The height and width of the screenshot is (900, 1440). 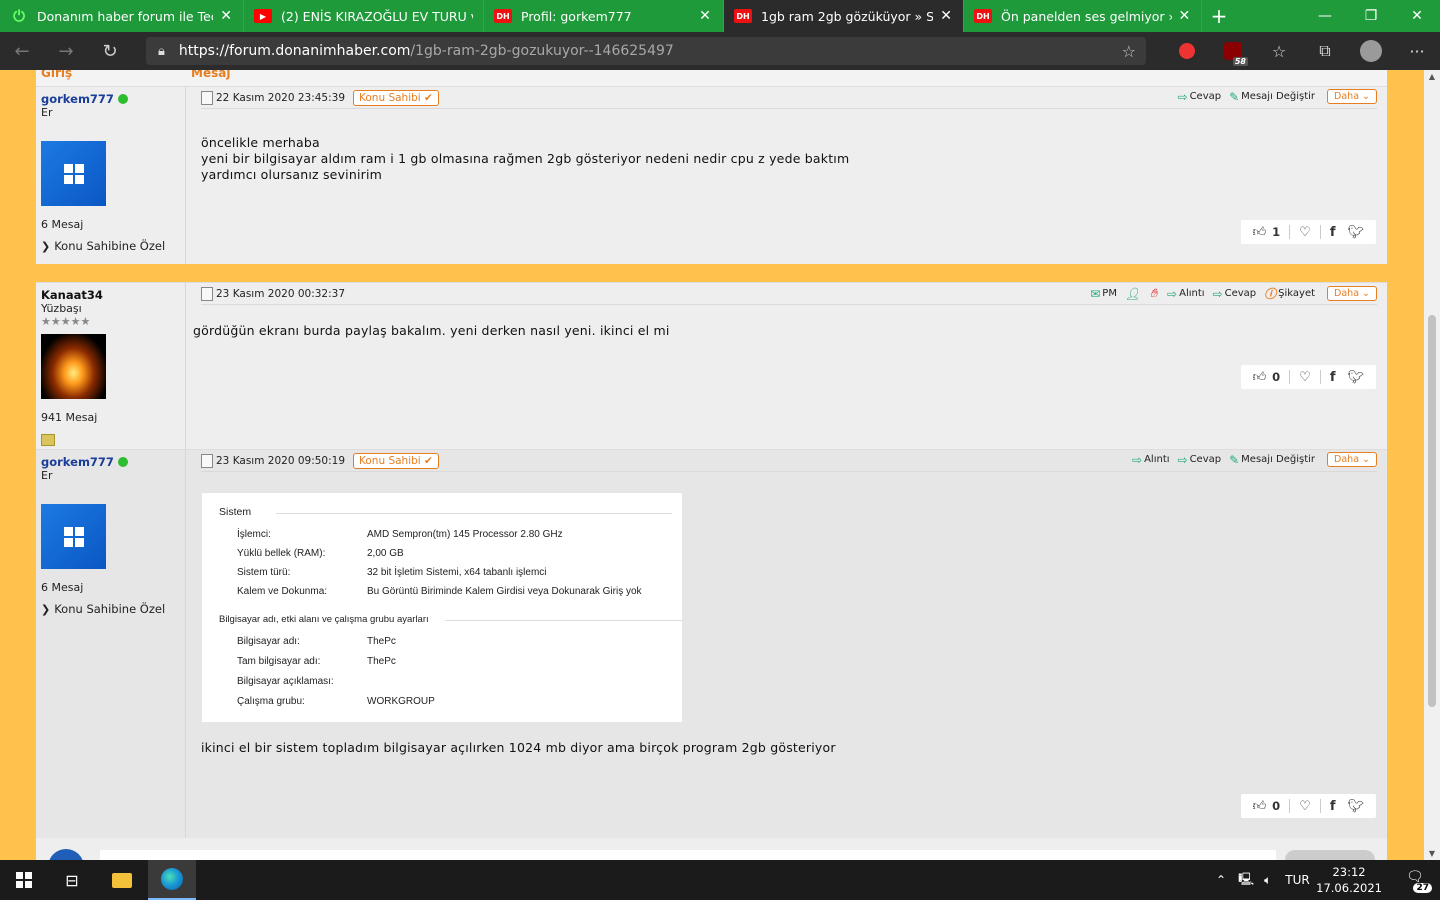 I want to click on pm-button: ✉ PM, so click(x=1103, y=294).